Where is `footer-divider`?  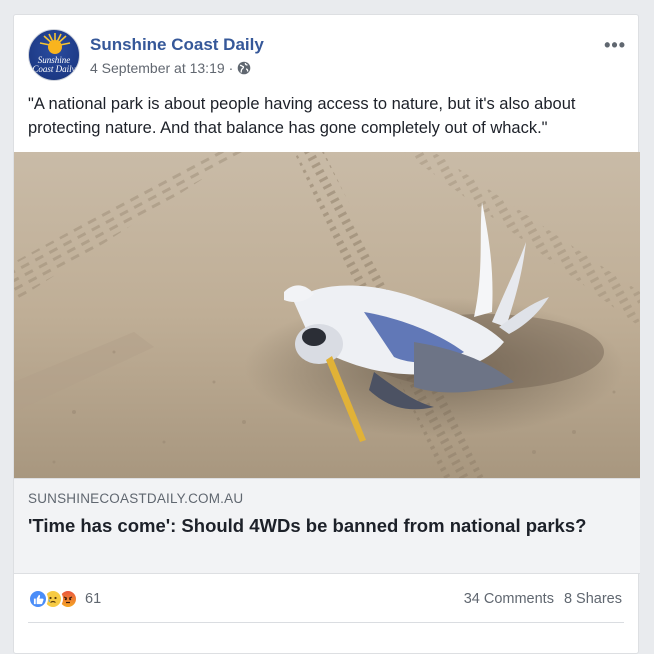 footer-divider is located at coordinates (326, 622).